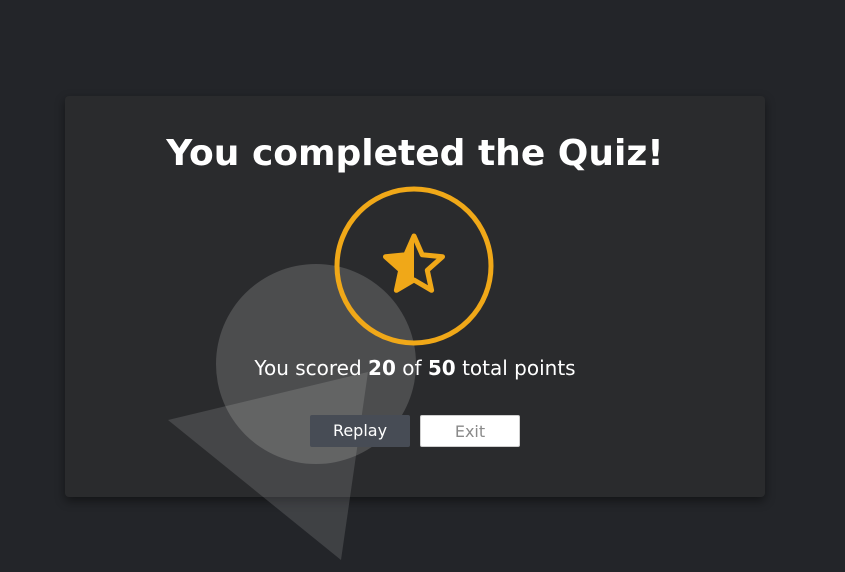 Image resolution: width=845 pixels, height=572 pixels. Describe the element at coordinates (308, 368) in the screenshot. I see `score-prefix: You scored` at that location.